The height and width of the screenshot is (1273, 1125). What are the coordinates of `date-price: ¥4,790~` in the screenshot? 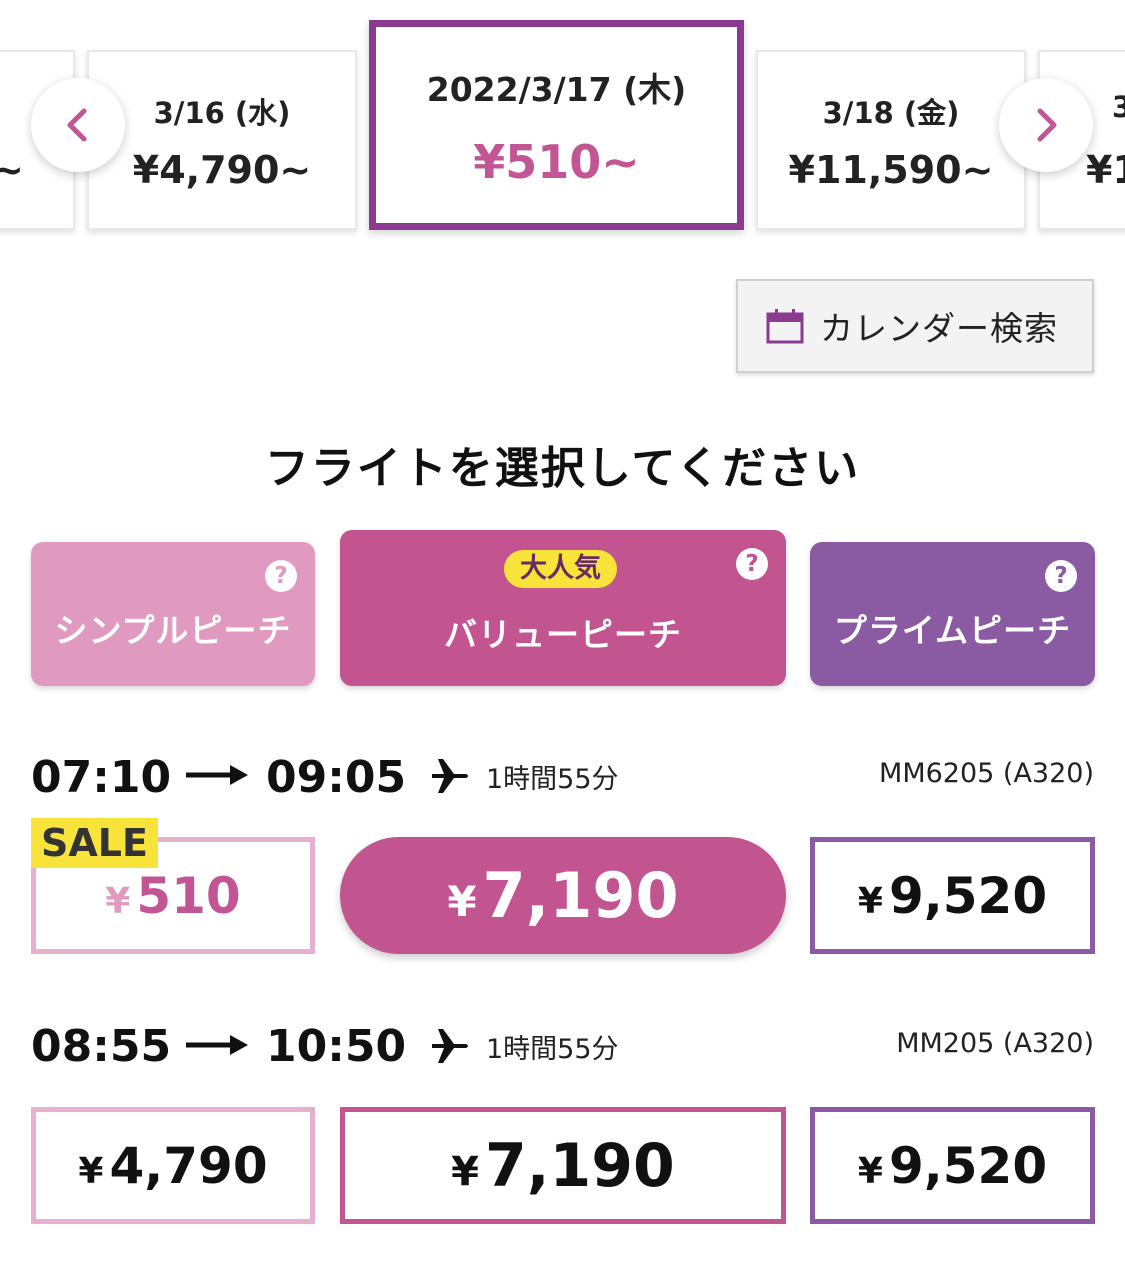 It's located at (222, 170).